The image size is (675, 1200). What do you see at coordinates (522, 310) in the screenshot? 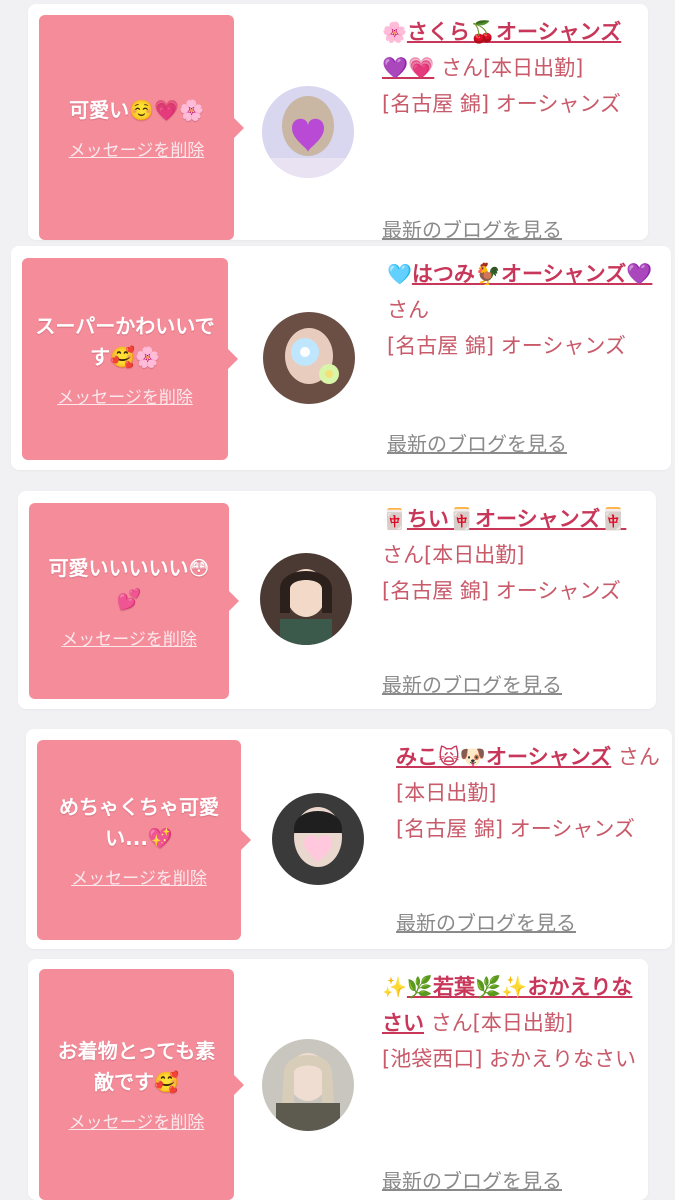
I see `girl-info: 🩵はつみ🐓オーシャンズ💜 さん [名古屋 錦] オーシャンズ` at bounding box center [522, 310].